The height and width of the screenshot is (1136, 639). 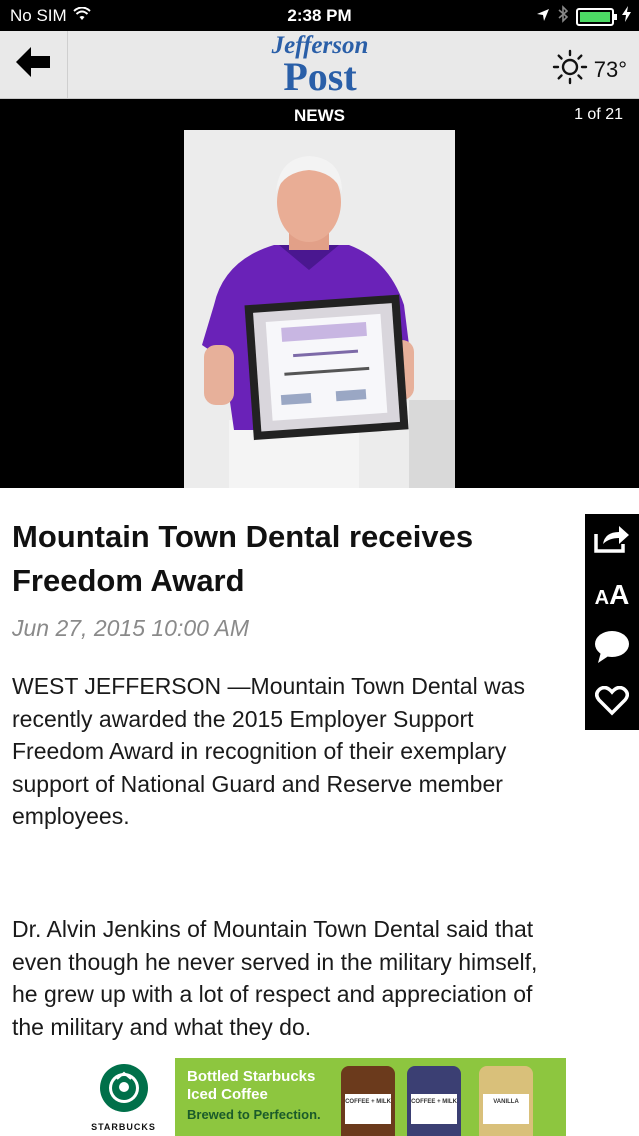 I want to click on back-button, so click(x=34, y=64).